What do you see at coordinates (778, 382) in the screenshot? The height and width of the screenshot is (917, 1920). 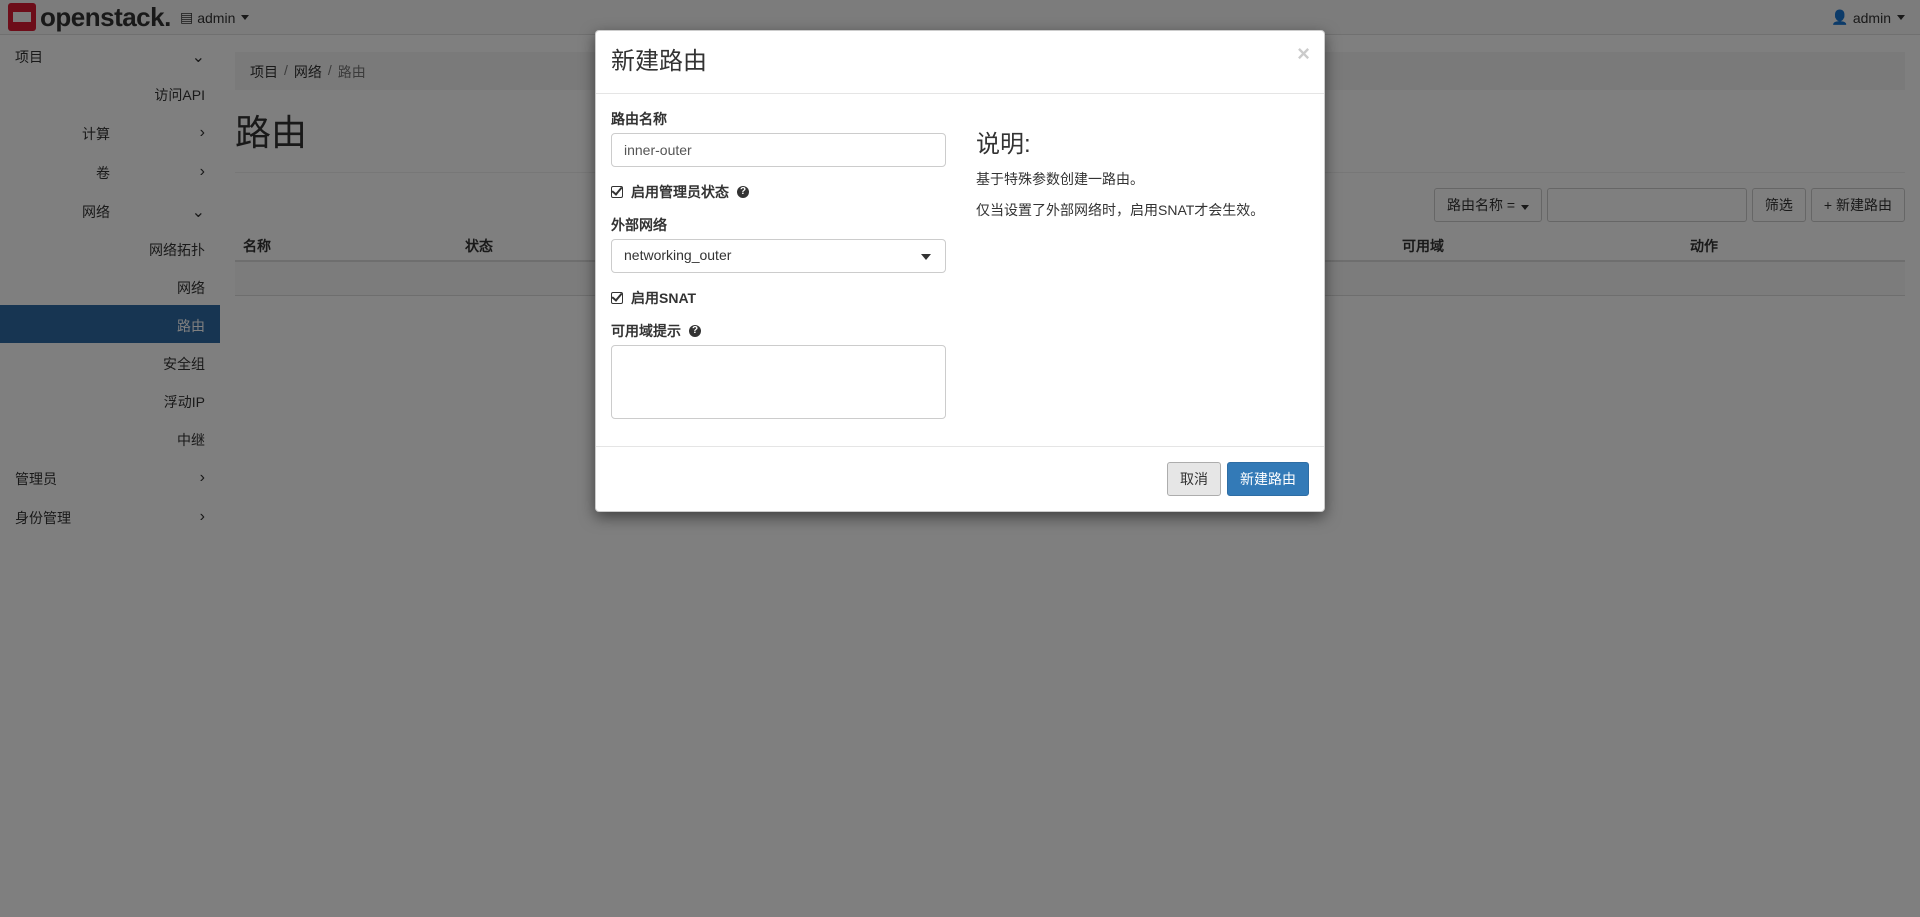 I see `az-hints-textarea` at bounding box center [778, 382].